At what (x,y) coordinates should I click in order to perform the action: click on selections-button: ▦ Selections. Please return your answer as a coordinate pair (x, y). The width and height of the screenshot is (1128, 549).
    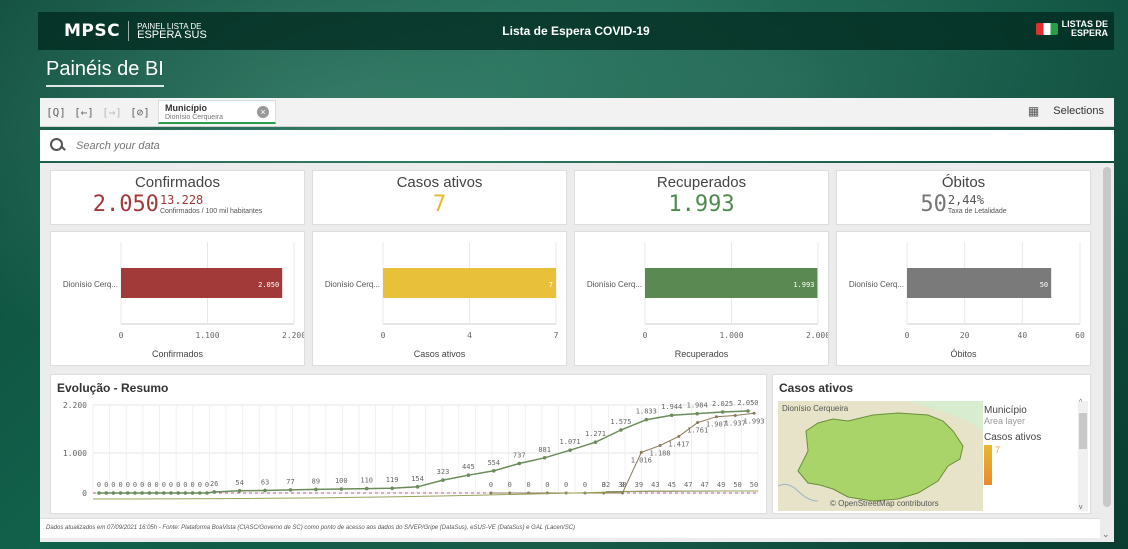
    Looking at the image, I should click on (1066, 111).